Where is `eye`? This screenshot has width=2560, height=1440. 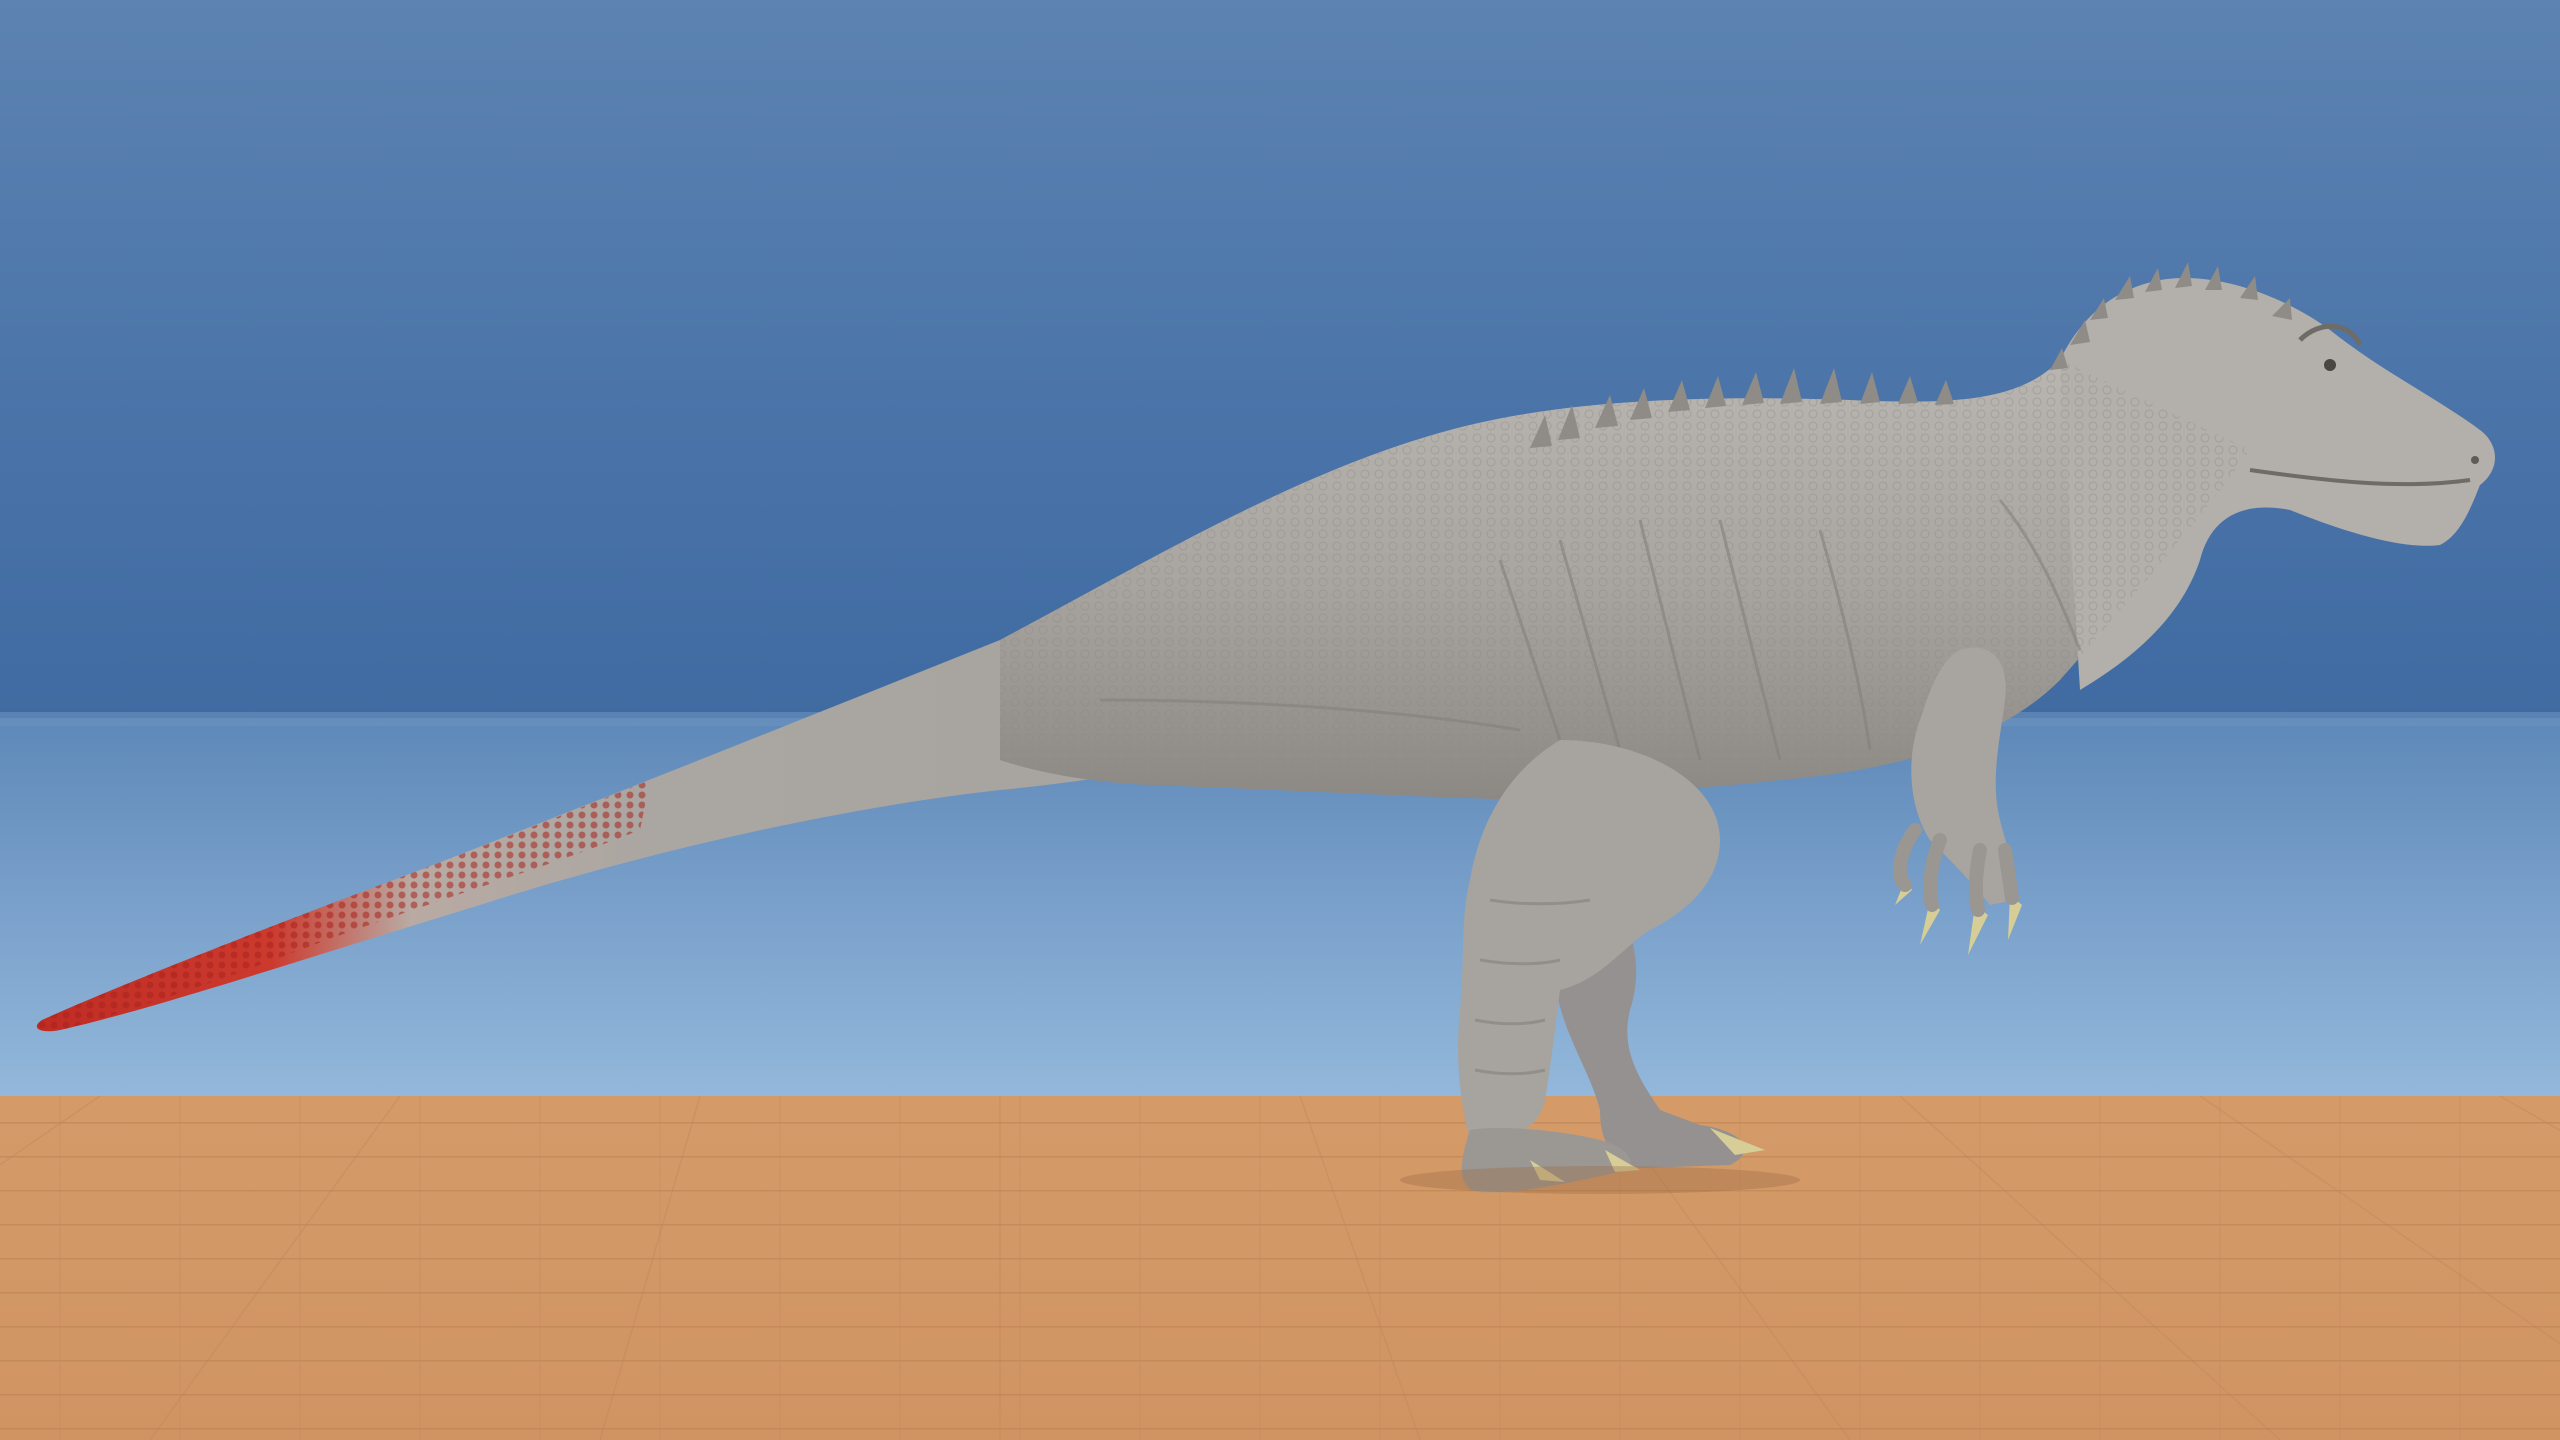 eye is located at coordinates (2330, 365).